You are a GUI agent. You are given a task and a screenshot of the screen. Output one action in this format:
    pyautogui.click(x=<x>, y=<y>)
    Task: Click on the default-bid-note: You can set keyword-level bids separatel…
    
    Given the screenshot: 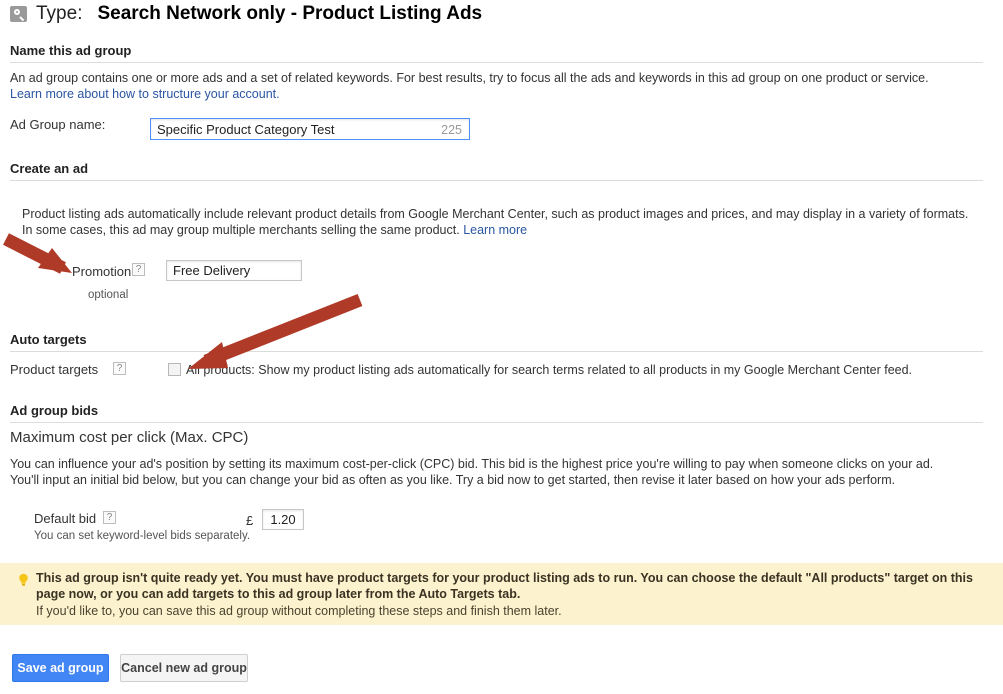 What is the action you would take?
    pyautogui.click(x=142, y=536)
    